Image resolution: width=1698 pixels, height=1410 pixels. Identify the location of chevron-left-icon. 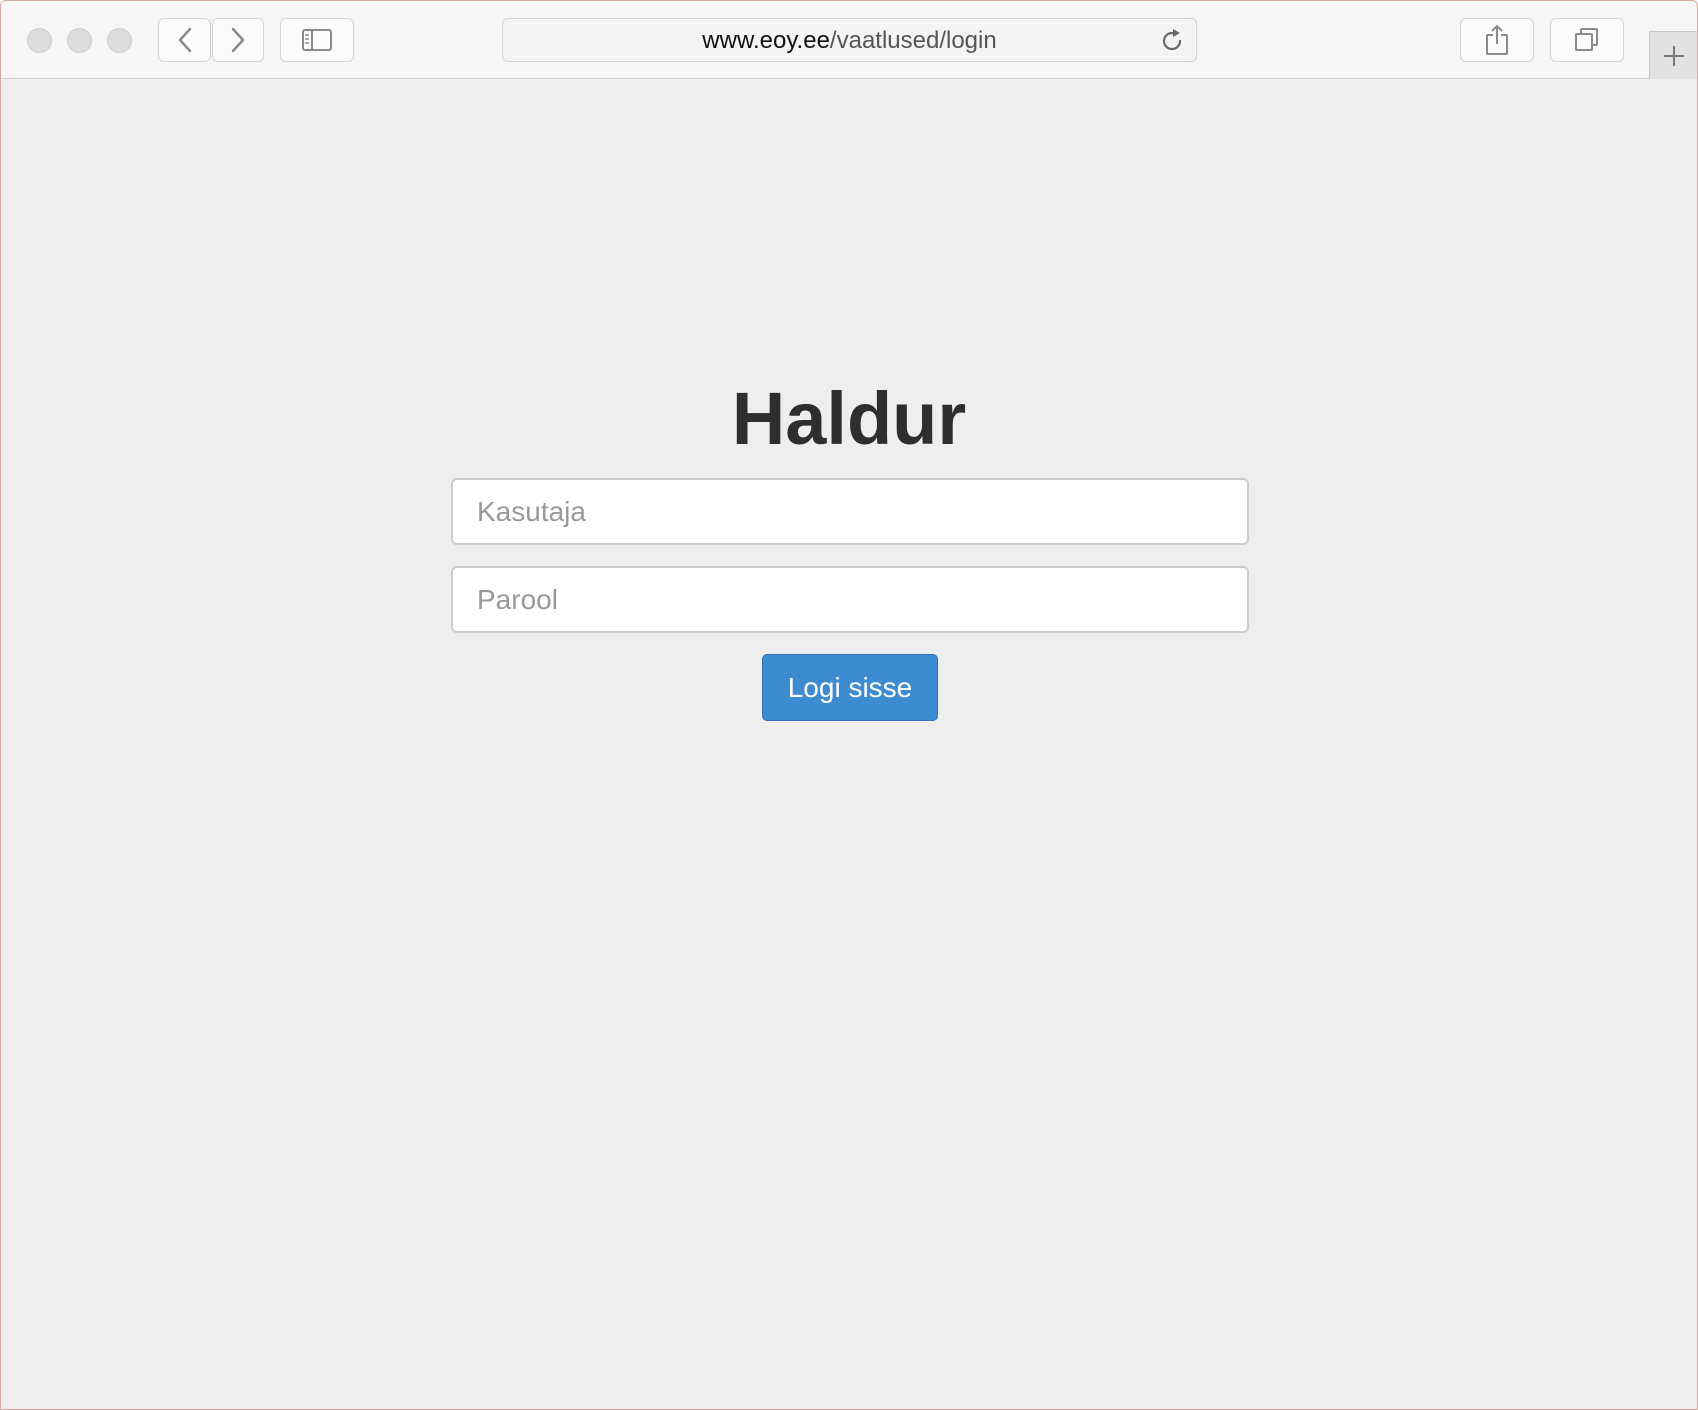
(184, 40).